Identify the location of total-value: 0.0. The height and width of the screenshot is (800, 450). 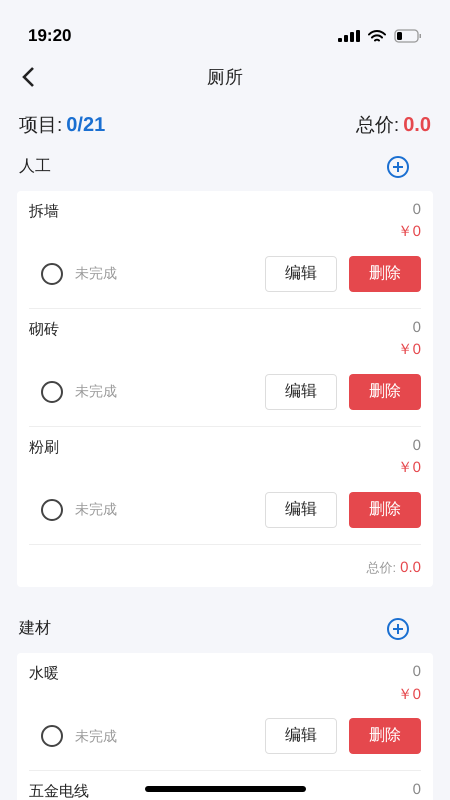
(417, 125).